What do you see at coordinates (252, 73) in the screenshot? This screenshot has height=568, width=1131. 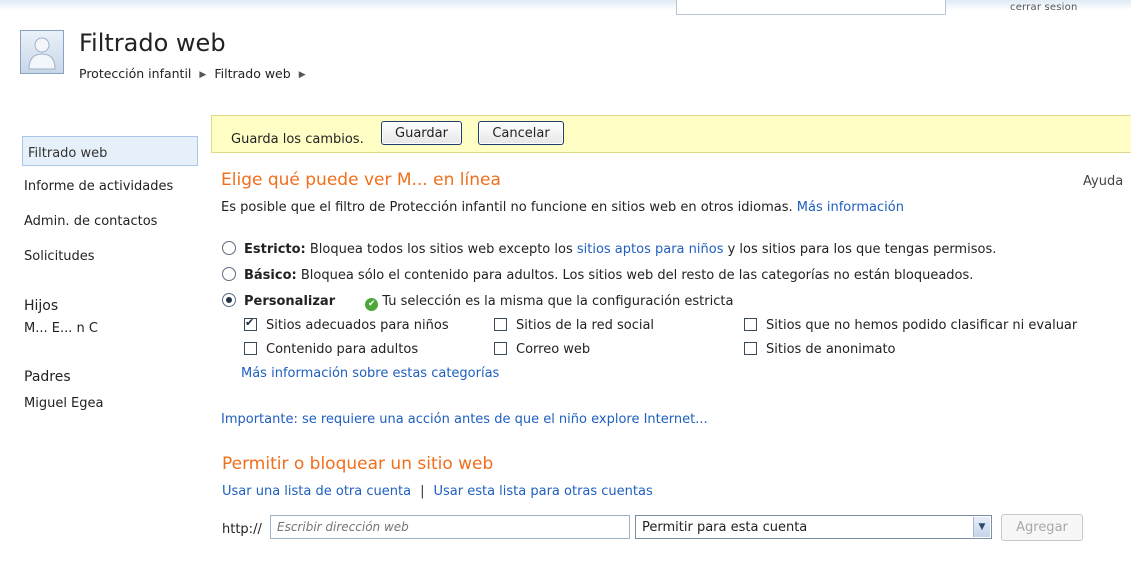 I see `breadcrumb-item-filtrado: Filtrado web` at bounding box center [252, 73].